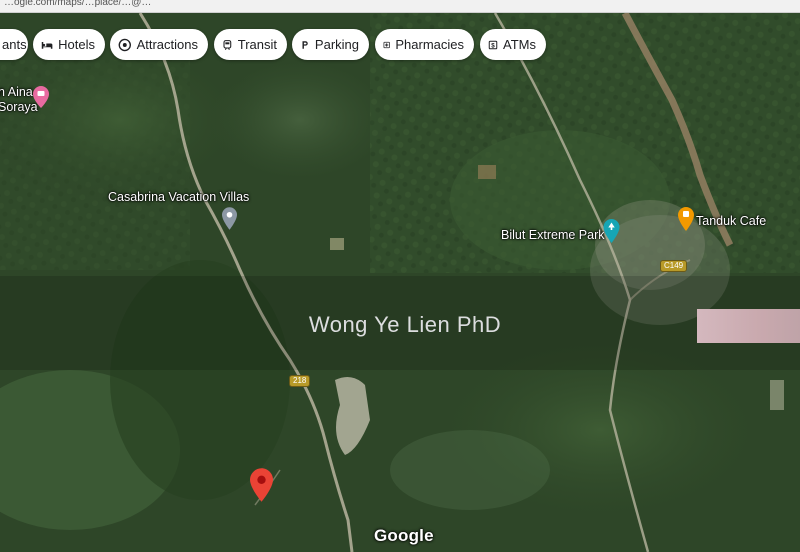 This screenshot has height=552, width=800. I want to click on chip-label: Transit, so click(257, 44).